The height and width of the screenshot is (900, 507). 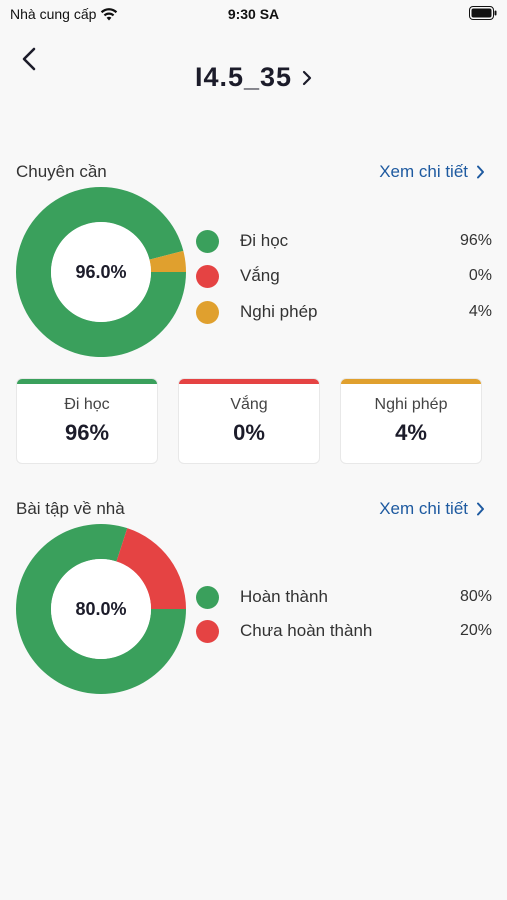 I want to click on homework-detail-link: Xem chi tiết, so click(x=432, y=509).